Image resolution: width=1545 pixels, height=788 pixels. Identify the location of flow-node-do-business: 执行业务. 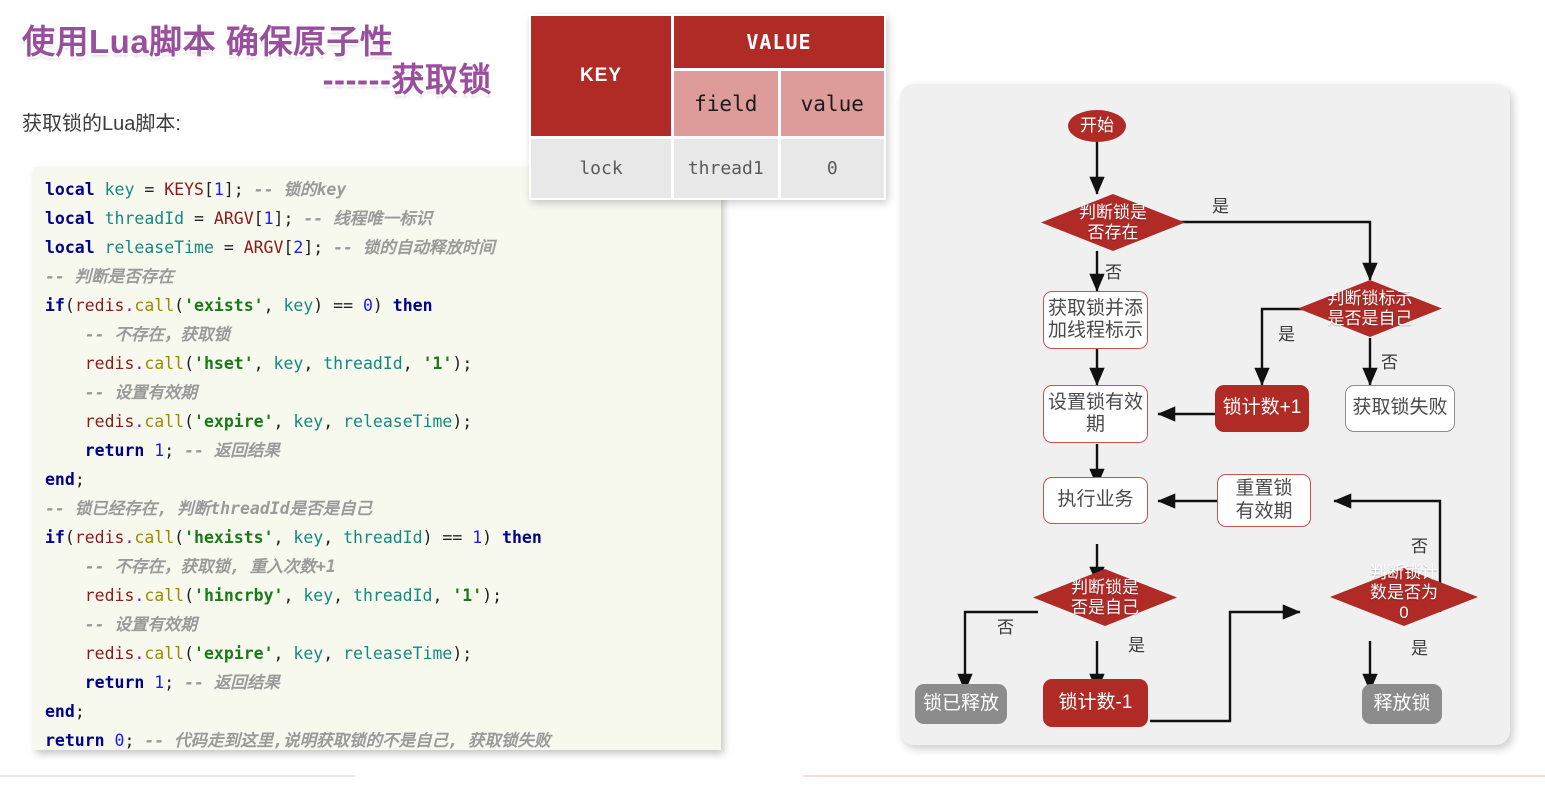
(1095, 500).